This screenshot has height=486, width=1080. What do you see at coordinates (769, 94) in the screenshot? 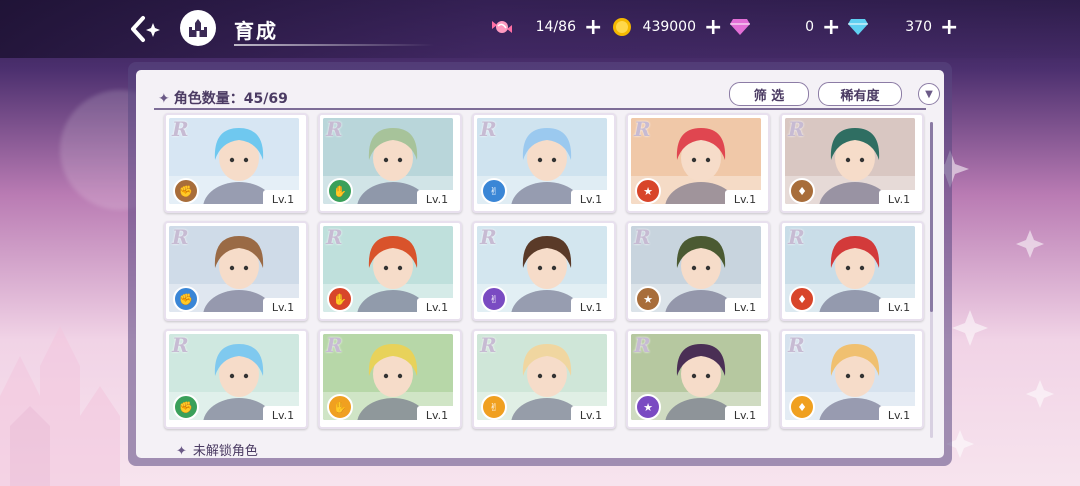
I see `filter-button: 筛 选` at bounding box center [769, 94].